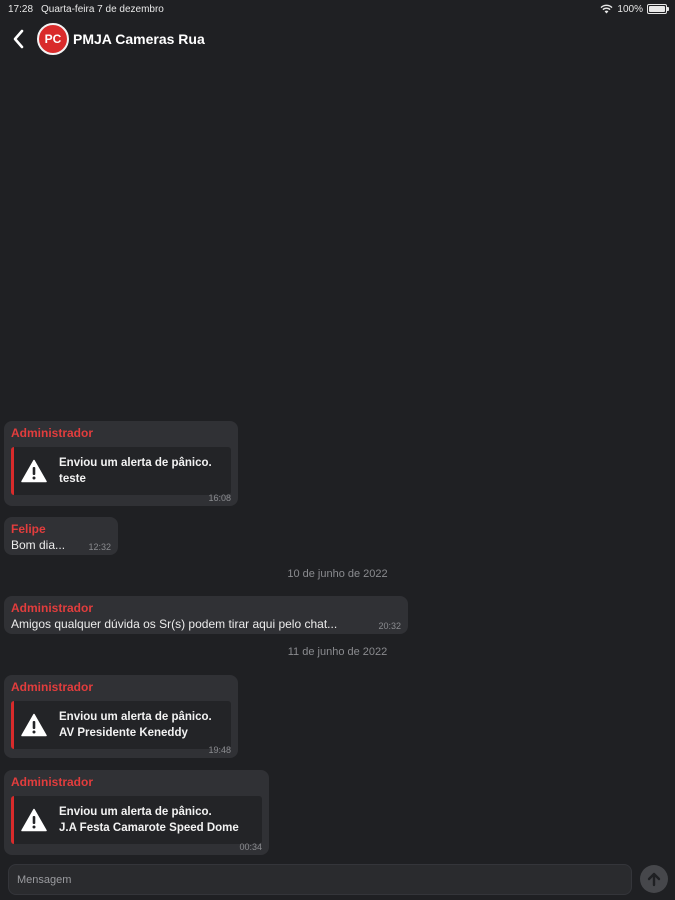 This screenshot has width=675, height=900. I want to click on message-input, so click(320, 879).